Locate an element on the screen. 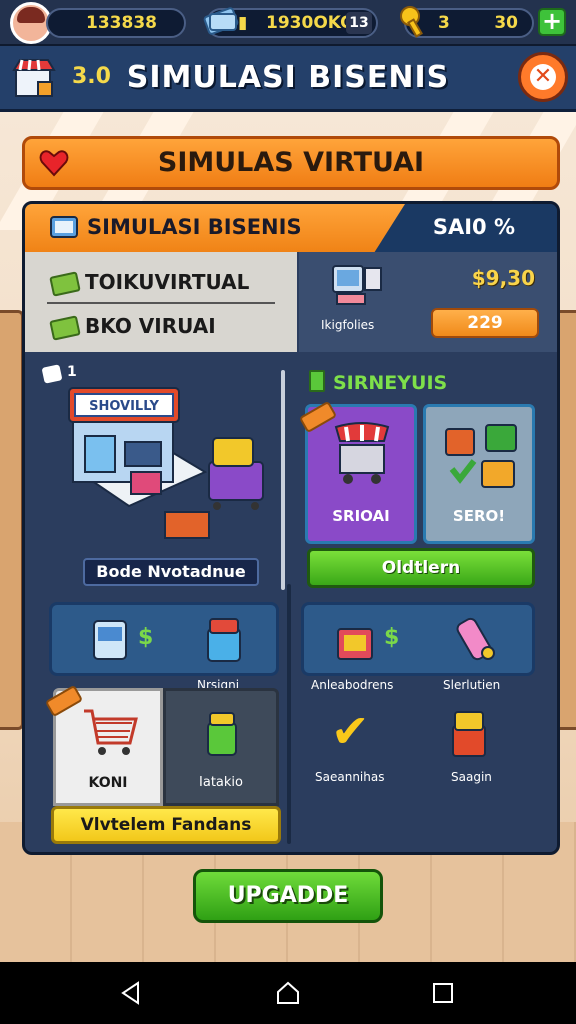  cash-value-display: $9,30 is located at coordinates (503, 278).